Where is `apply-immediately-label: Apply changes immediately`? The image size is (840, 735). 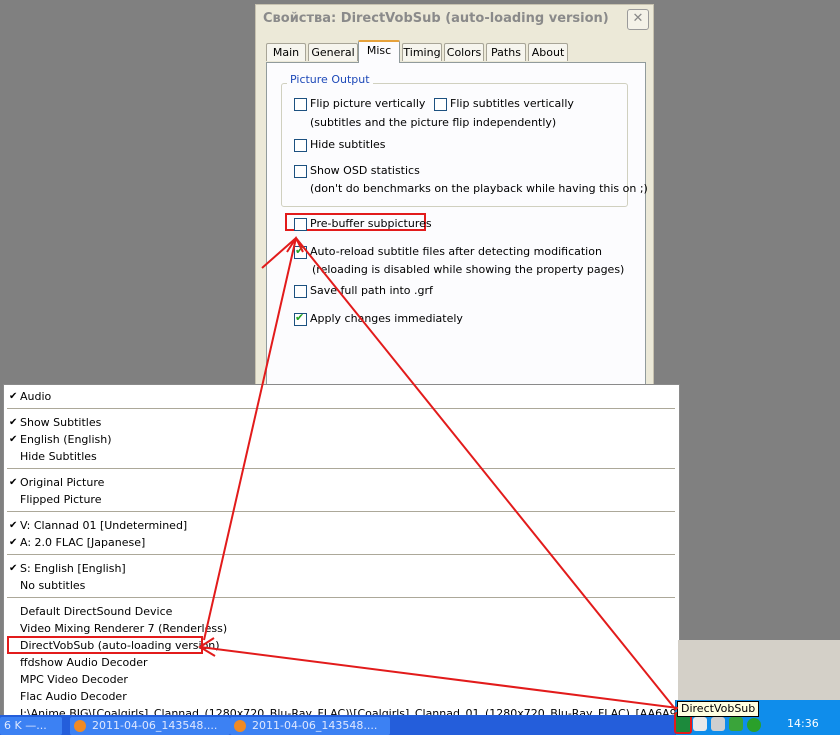
apply-immediately-label: Apply changes immediately is located at coordinates (386, 318).